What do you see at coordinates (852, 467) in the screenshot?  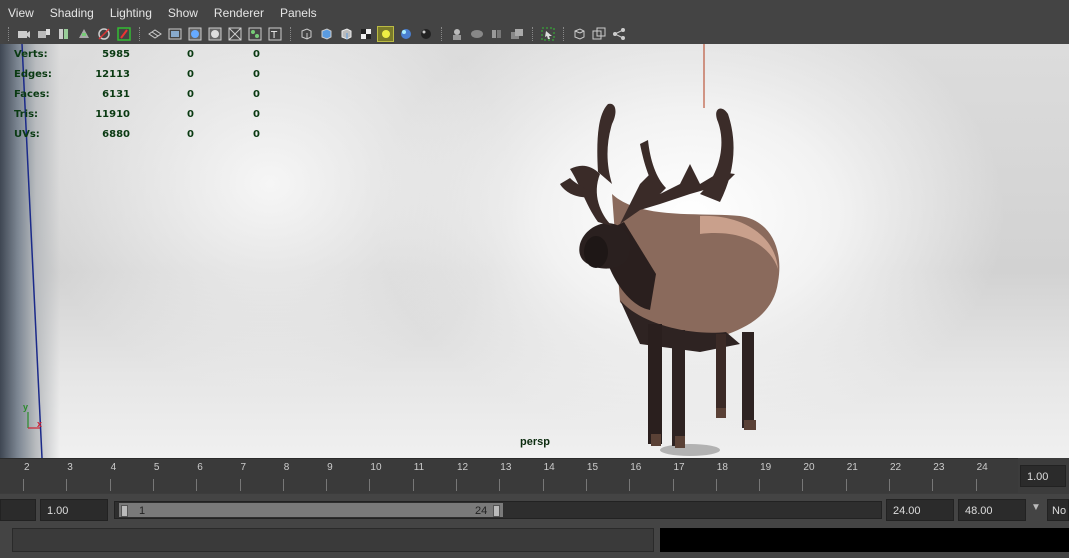 I see `frame-tick-label: 21` at bounding box center [852, 467].